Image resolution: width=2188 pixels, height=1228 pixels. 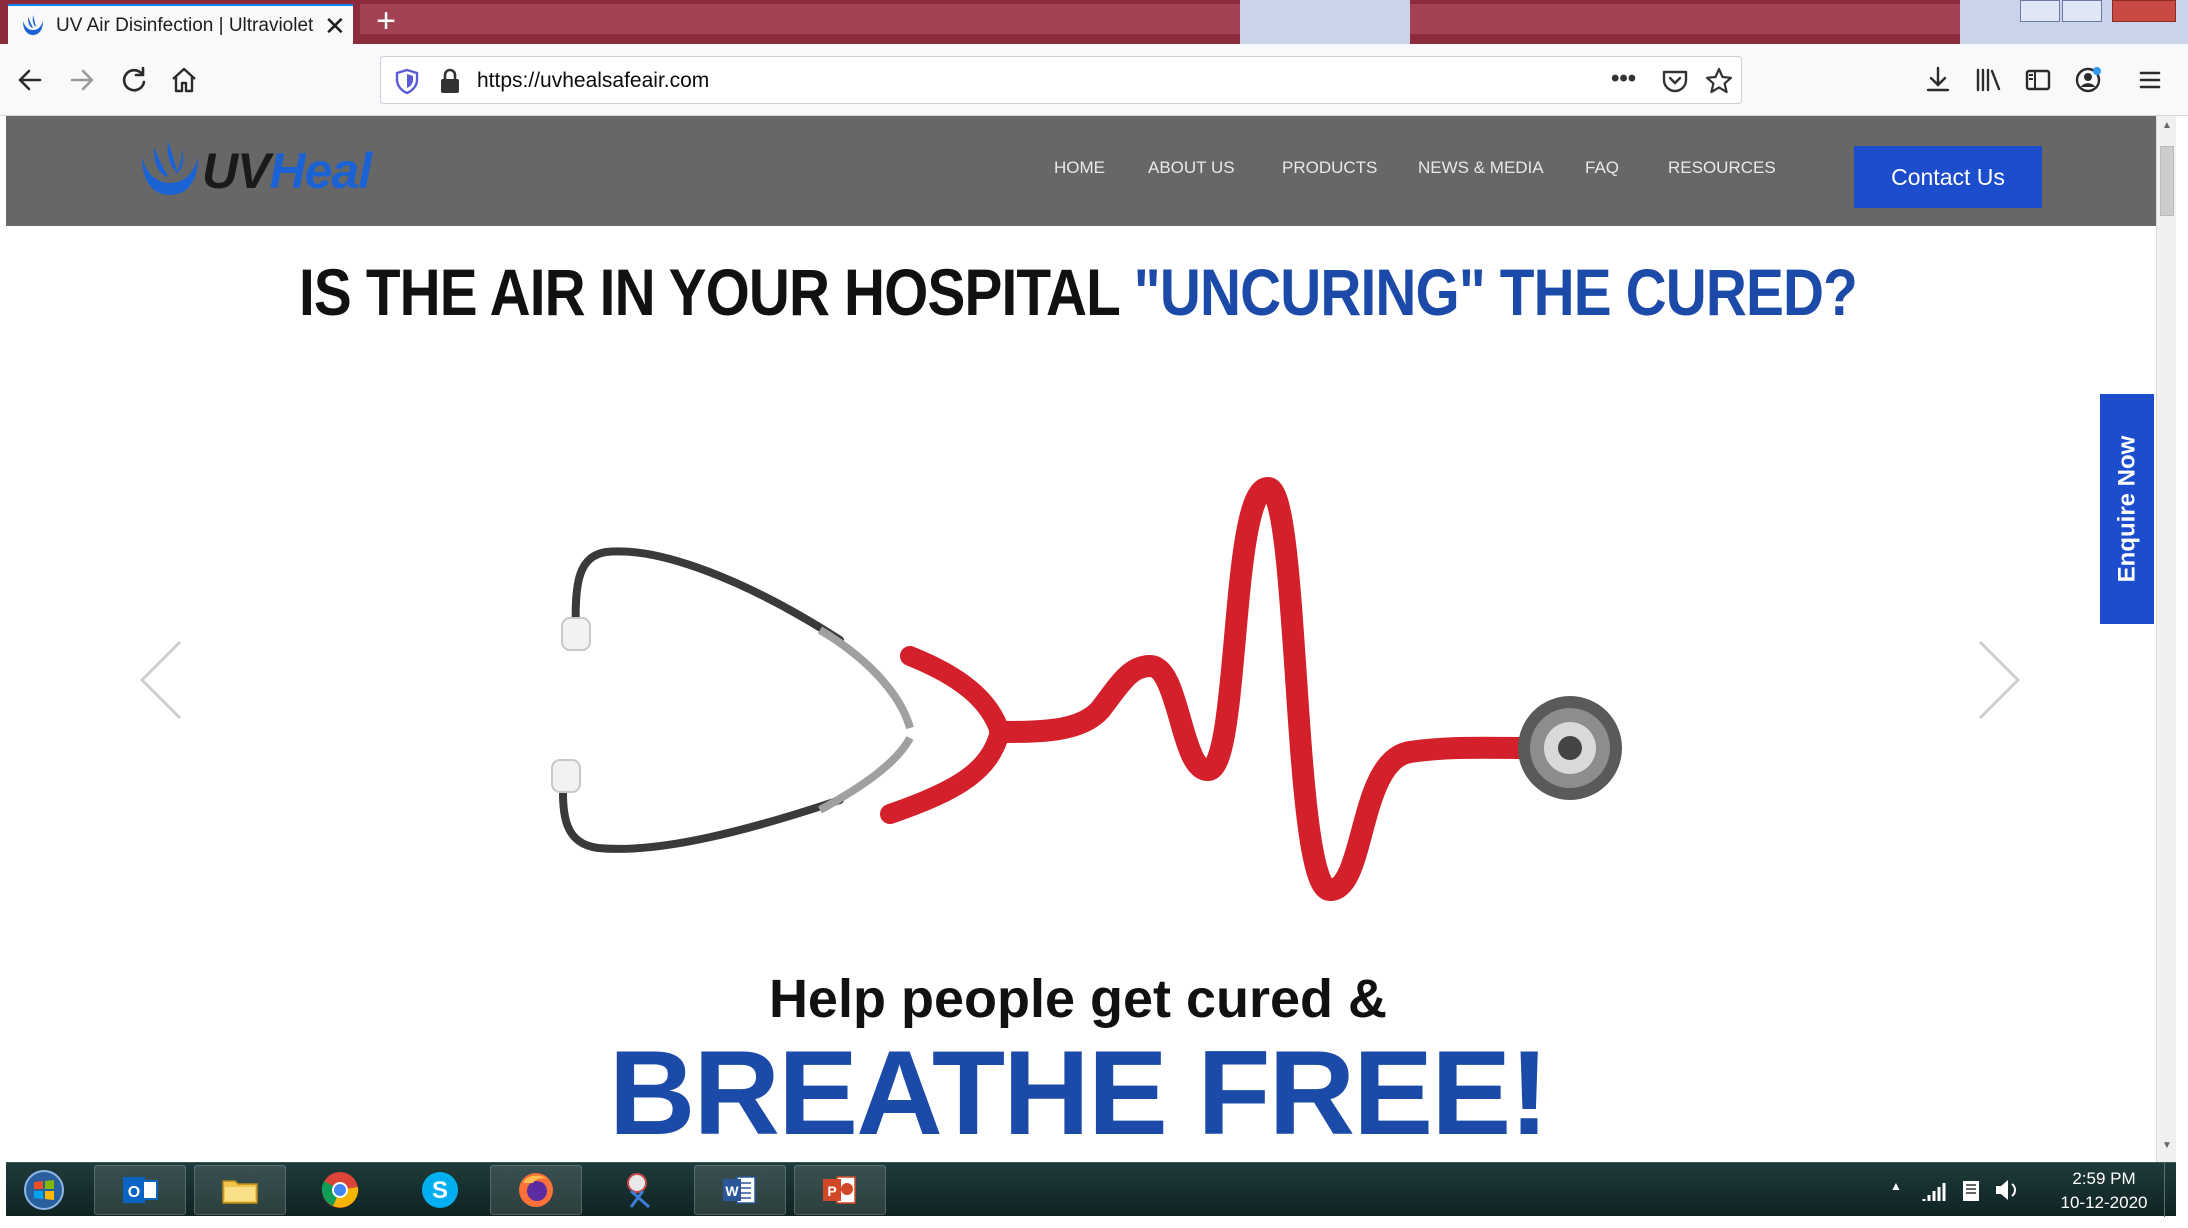 I want to click on site-logo: UV Heal, so click(x=255, y=171).